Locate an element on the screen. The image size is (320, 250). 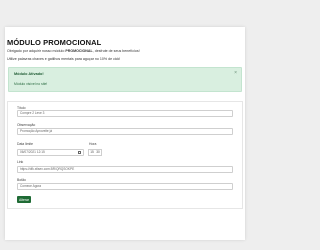
alert-text: Módulo visível no site! is located at coordinates (31, 84).